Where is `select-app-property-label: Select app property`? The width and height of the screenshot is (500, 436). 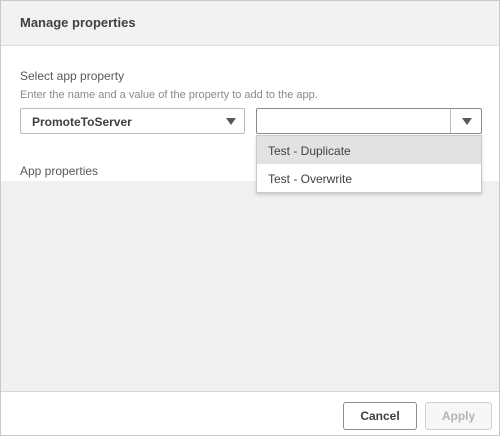
select-app-property-label: Select app property is located at coordinates (72, 76).